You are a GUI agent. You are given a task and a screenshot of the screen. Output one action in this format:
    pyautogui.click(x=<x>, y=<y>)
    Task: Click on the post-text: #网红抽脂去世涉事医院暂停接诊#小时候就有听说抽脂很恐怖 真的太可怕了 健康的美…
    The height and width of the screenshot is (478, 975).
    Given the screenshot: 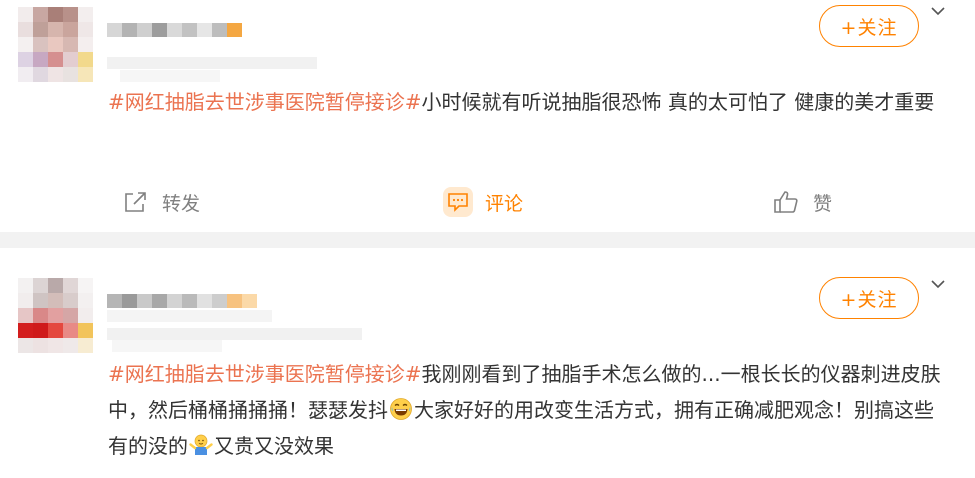 What is the action you would take?
    pyautogui.click(x=530, y=102)
    